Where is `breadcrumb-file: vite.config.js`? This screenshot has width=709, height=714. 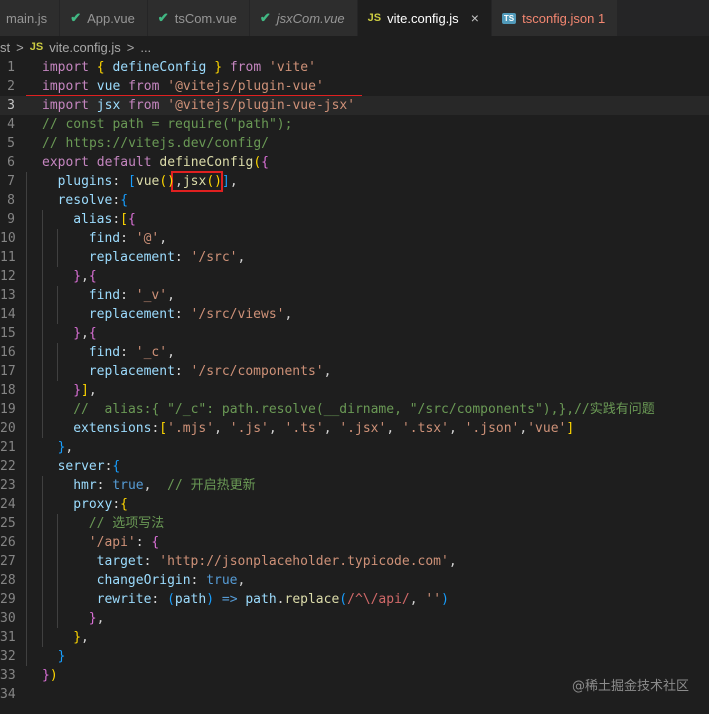
breadcrumb-file: vite.config.js is located at coordinates (85, 47).